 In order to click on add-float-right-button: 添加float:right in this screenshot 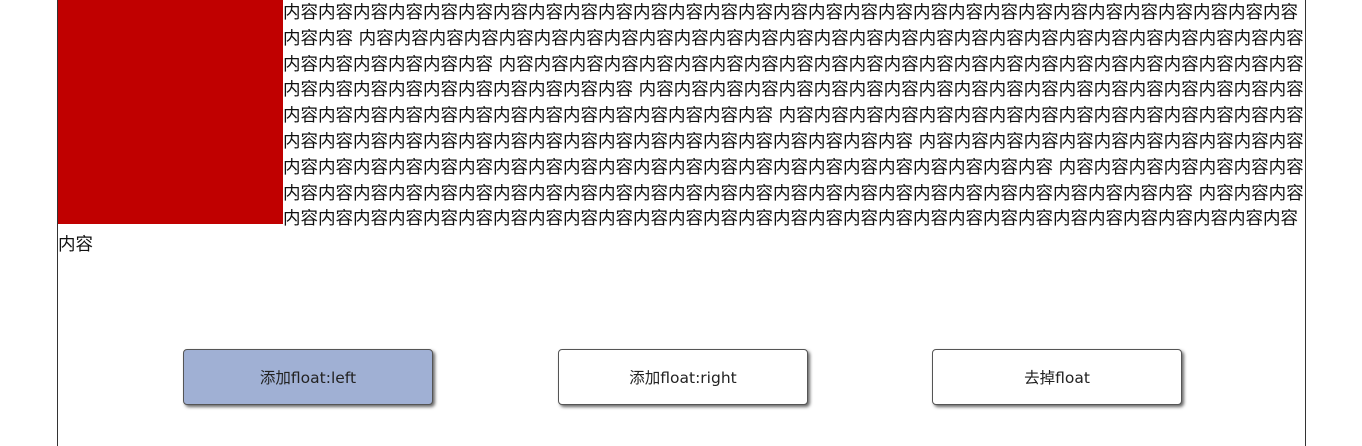, I will do `click(683, 377)`.